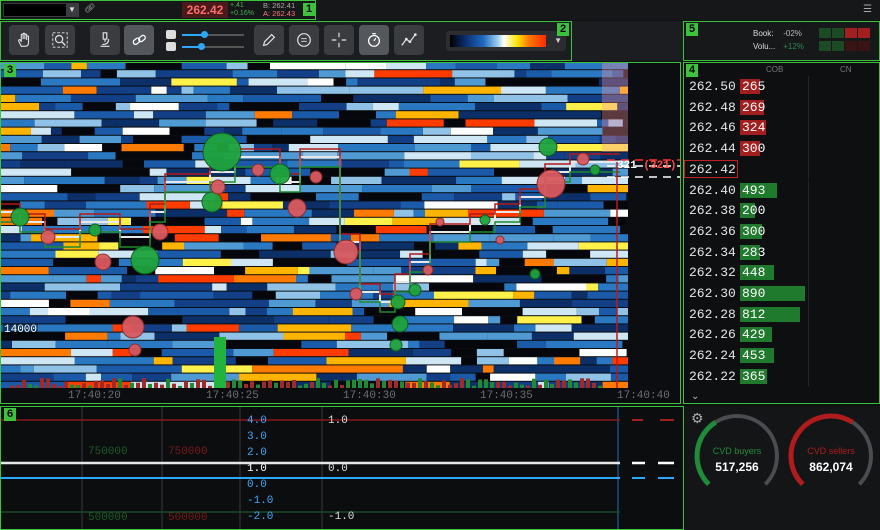  Describe the element at coordinates (781, 252) in the screenshot. I see `ladder-row: 262.34 283` at that location.